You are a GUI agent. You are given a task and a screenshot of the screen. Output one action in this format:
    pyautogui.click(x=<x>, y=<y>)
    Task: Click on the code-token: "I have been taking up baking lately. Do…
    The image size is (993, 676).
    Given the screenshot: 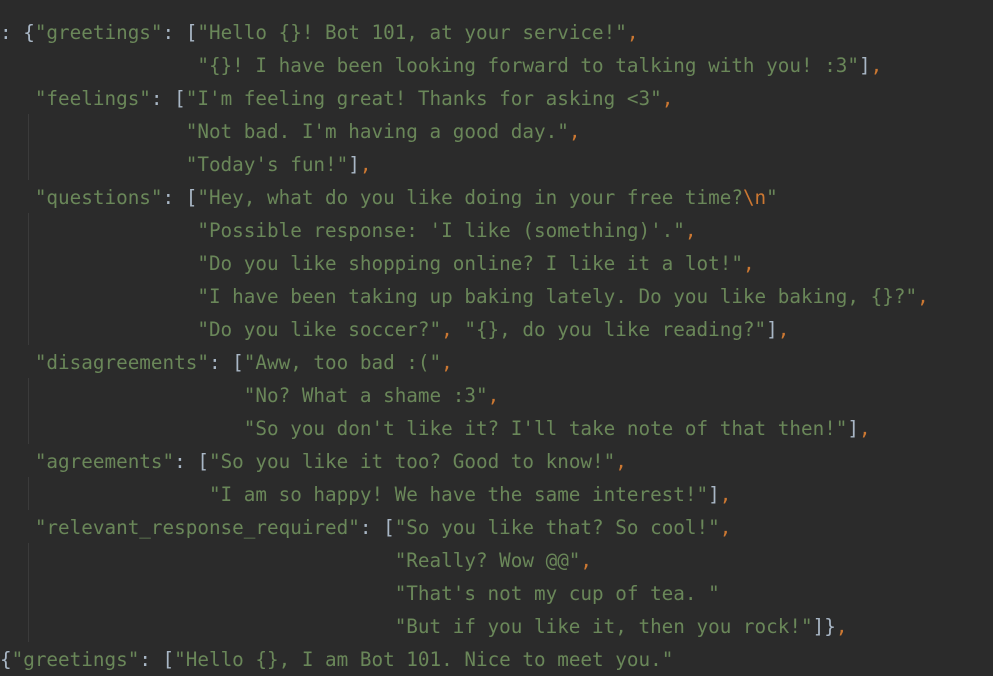 What is the action you would take?
    pyautogui.click(x=557, y=296)
    